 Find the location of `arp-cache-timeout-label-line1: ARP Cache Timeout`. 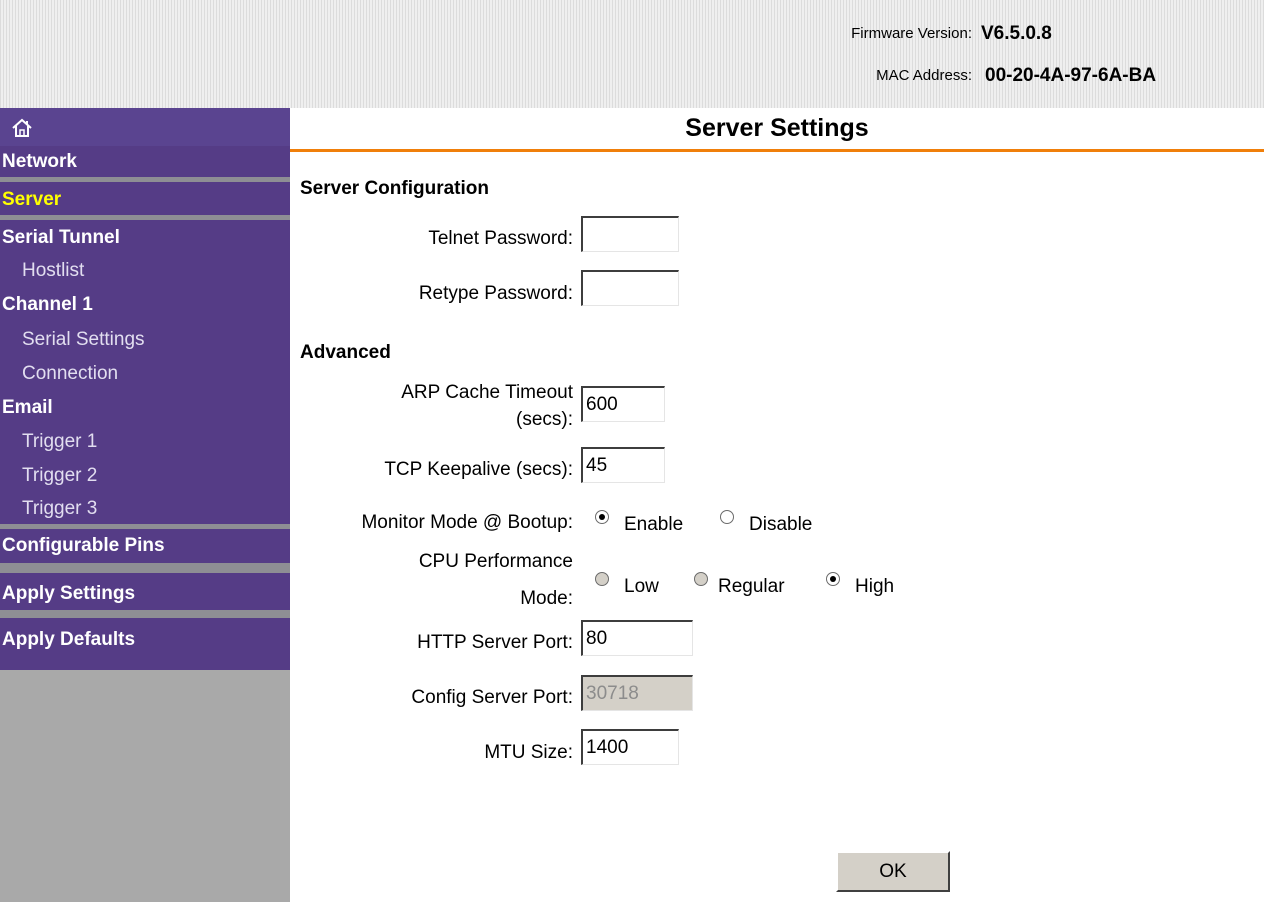

arp-cache-timeout-label-line1: ARP Cache Timeout is located at coordinates (487, 392).